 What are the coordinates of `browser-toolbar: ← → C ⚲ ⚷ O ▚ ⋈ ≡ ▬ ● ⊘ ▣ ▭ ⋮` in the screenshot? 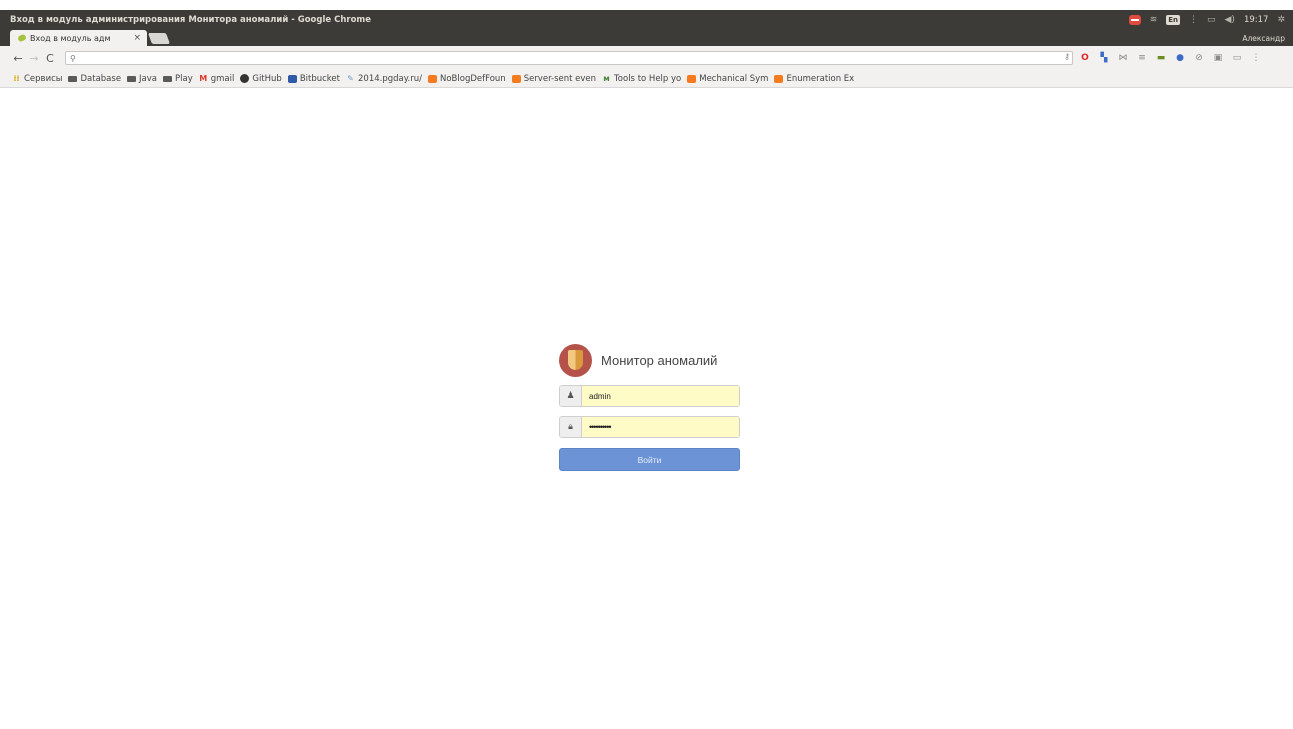 It's located at (646, 58).